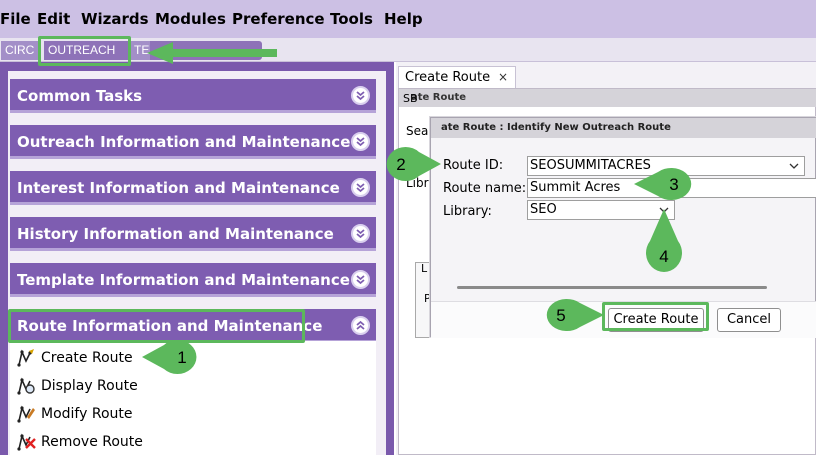 The width and height of the screenshot is (816, 455). Describe the element at coordinates (673, 184) in the screenshot. I see `callout-number: 3` at that location.